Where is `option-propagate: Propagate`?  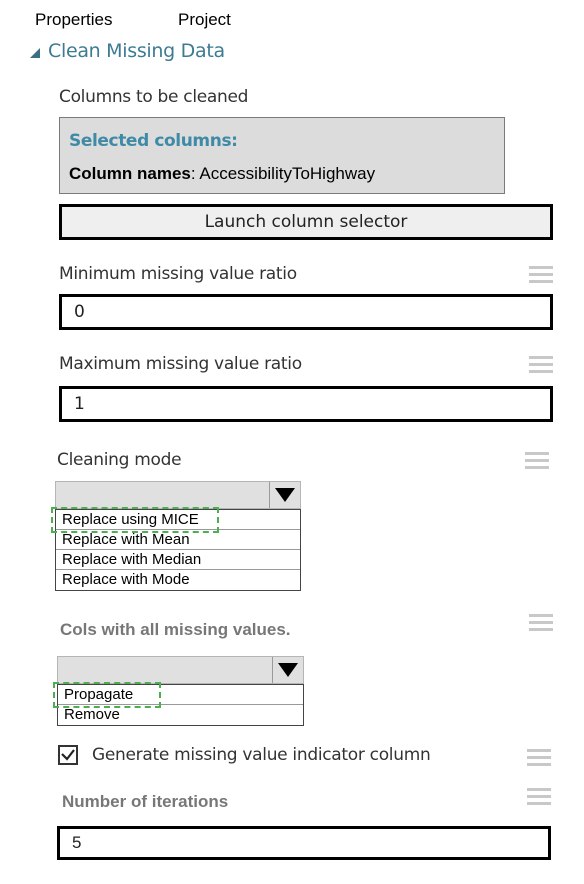 option-propagate: Propagate is located at coordinates (178, 695).